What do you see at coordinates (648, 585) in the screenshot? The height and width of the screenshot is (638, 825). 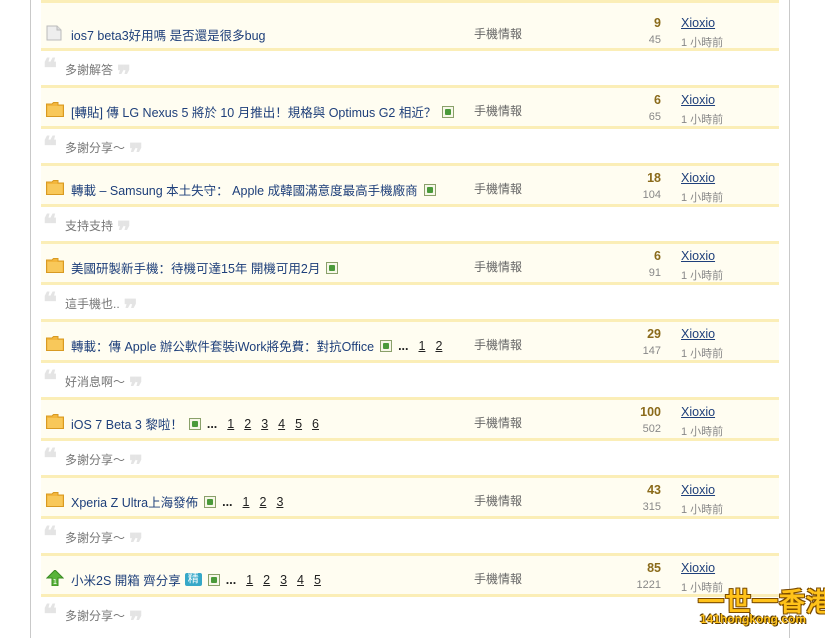 I see `view-count: 1221` at bounding box center [648, 585].